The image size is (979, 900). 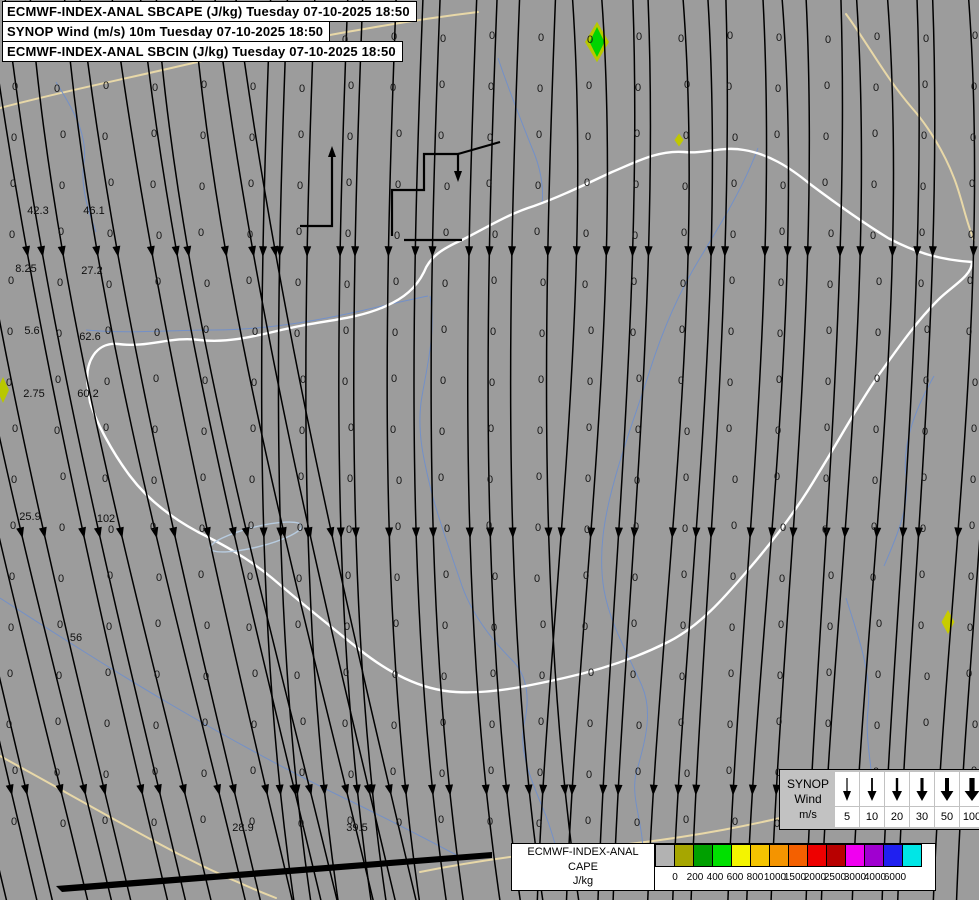 I want to click on wind-legend: SYNOP Wind m/s 5 10 20 30 50 100, so click(x=879, y=799).